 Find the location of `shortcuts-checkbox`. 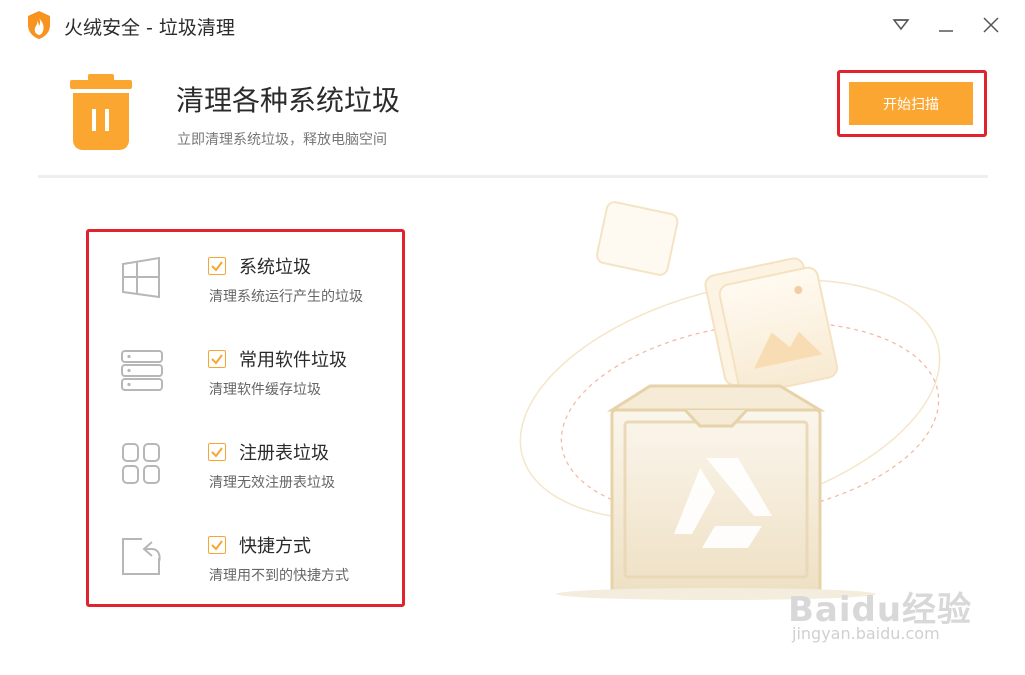

shortcuts-checkbox is located at coordinates (217, 545).